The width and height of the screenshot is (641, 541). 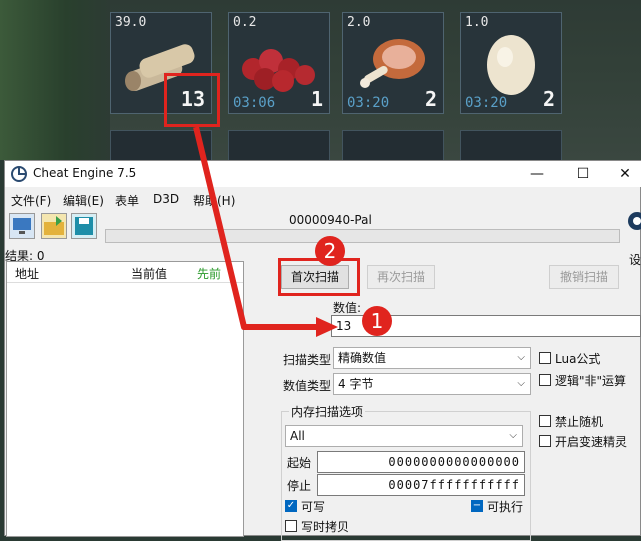 What do you see at coordinates (330, 251) in the screenshot?
I see `step-2-badge: 2` at bounding box center [330, 251].